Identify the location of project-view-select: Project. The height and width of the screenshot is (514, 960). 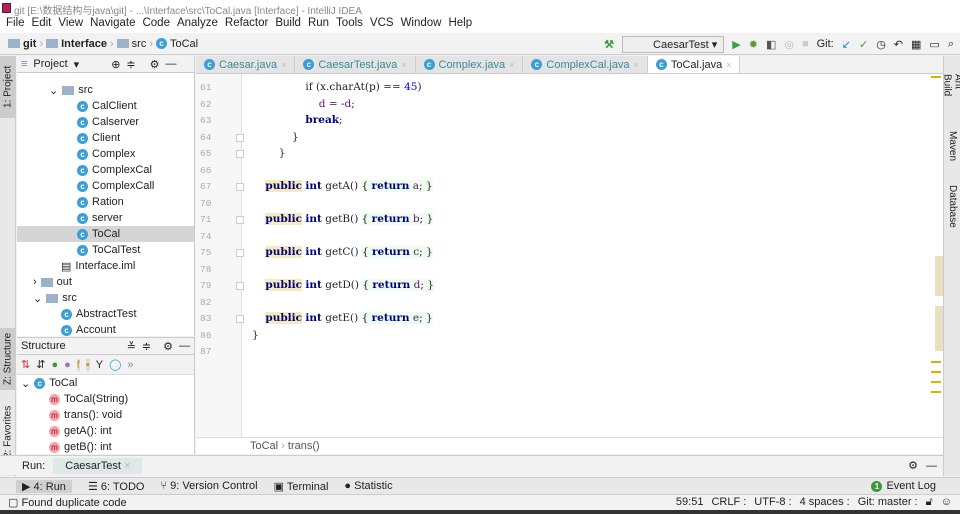
(50, 64).